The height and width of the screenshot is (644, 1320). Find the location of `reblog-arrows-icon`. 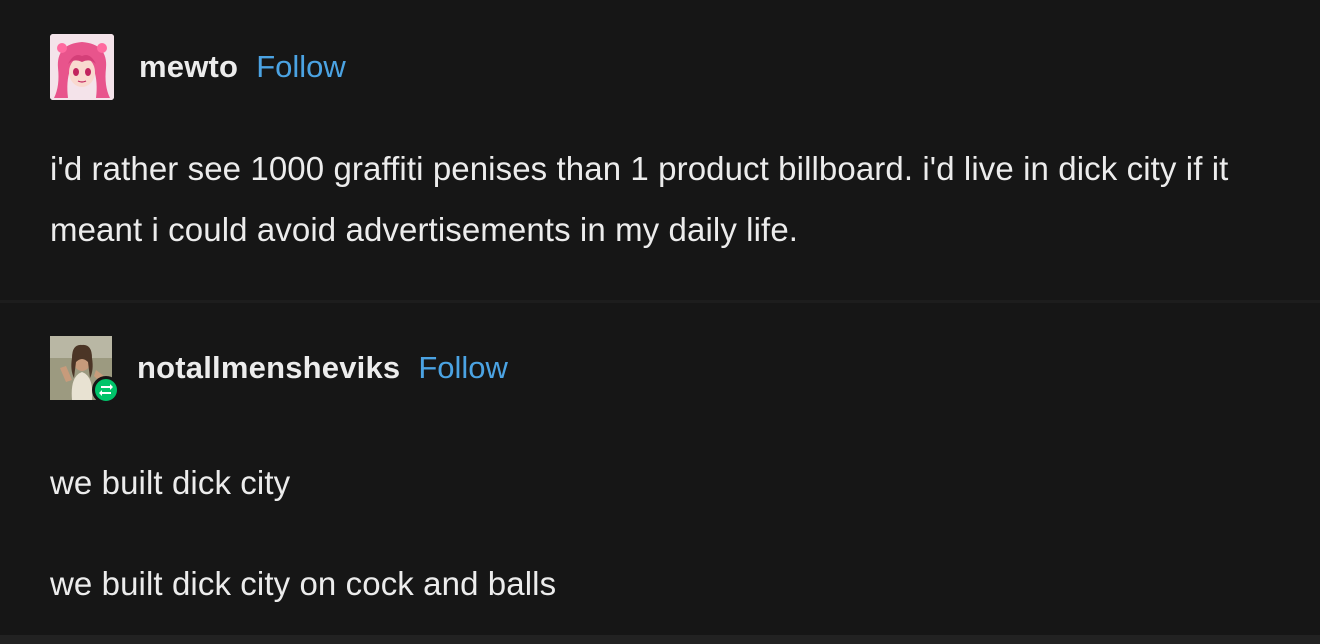

reblog-arrows-icon is located at coordinates (106, 390).